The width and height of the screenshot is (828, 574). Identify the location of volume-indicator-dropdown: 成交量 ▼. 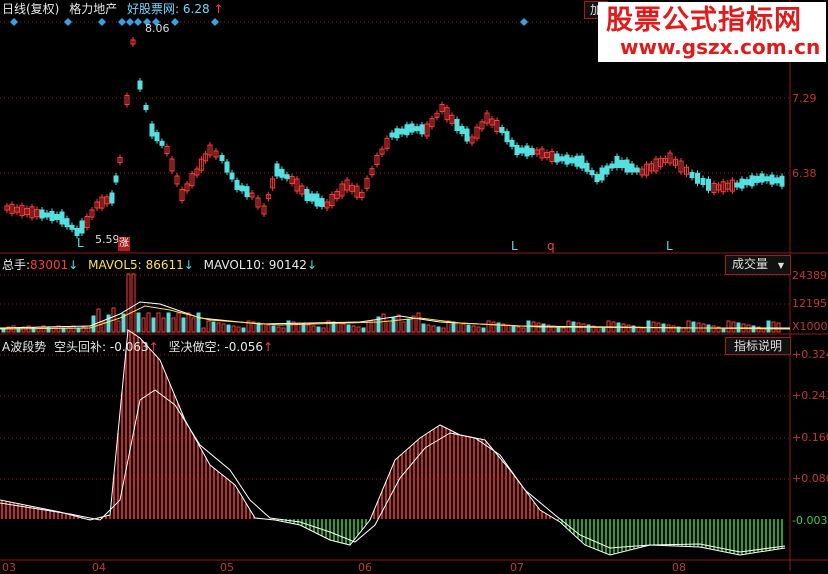
(758, 265).